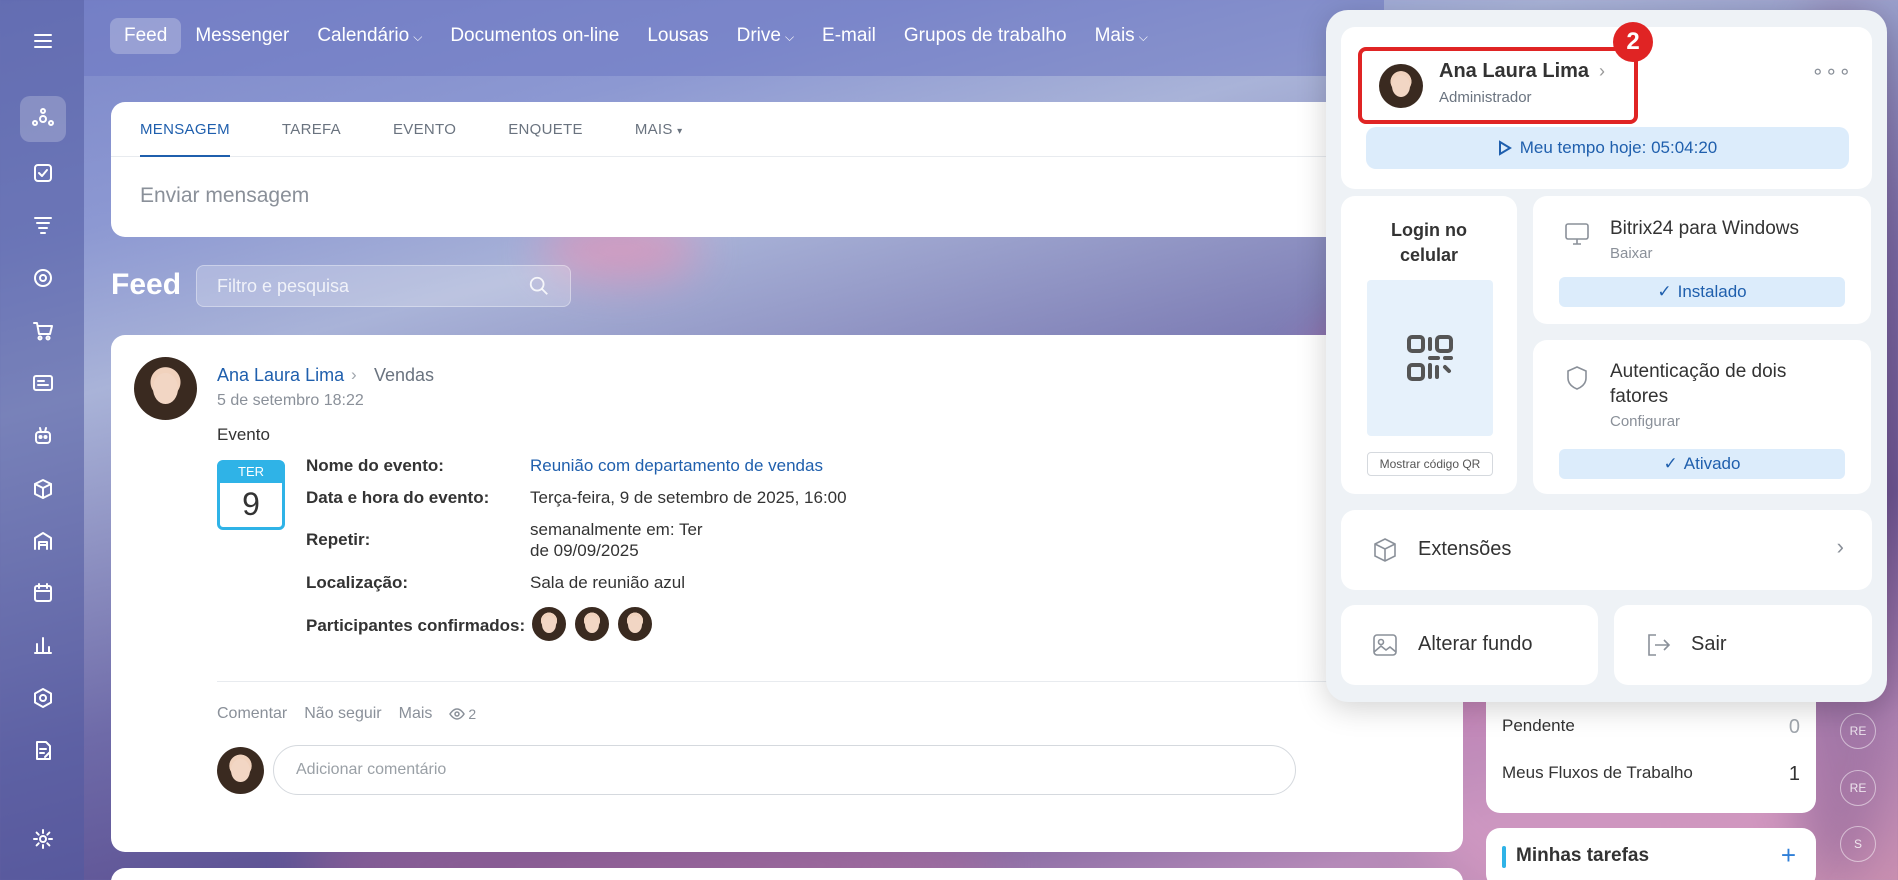 Image resolution: width=1898 pixels, height=880 pixels. Describe the element at coordinates (472, 714) in the screenshot. I see `views-count: 2` at that location.